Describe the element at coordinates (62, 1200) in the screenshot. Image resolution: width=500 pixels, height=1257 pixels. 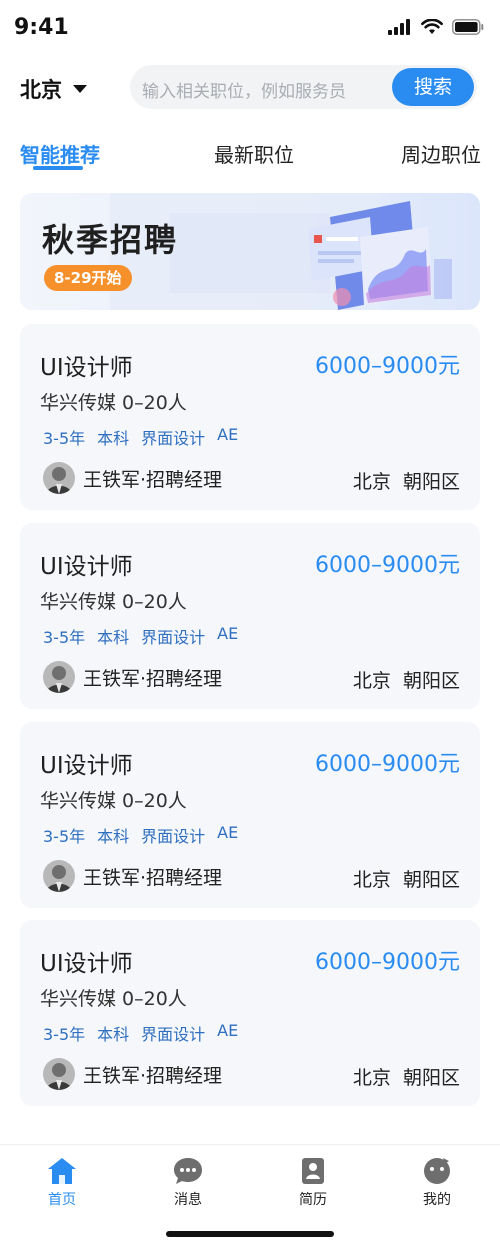
I see `nav-label: 首页` at that location.